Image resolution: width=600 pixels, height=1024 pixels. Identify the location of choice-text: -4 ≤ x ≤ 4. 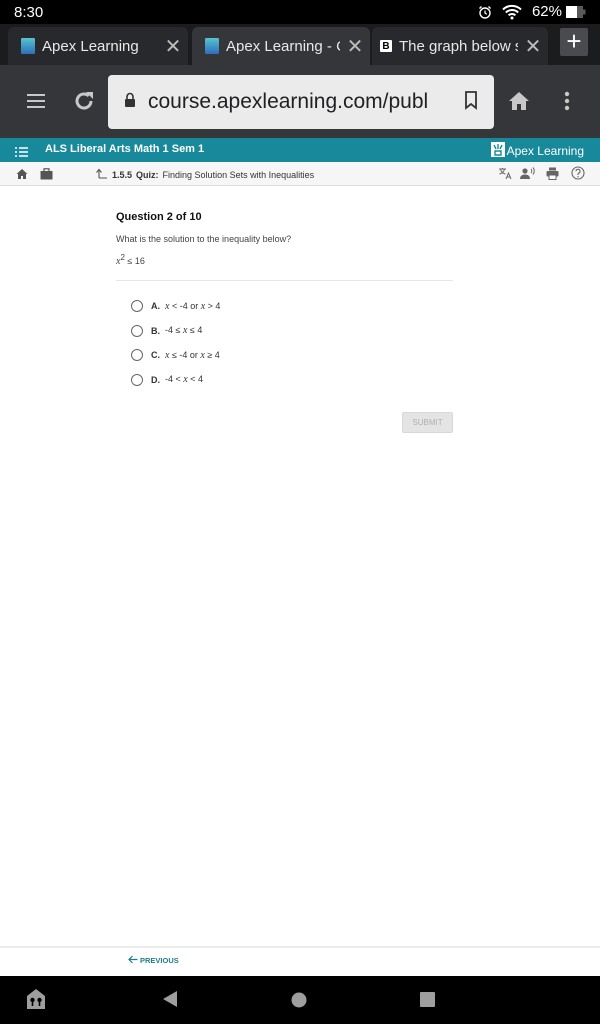
(183, 330).